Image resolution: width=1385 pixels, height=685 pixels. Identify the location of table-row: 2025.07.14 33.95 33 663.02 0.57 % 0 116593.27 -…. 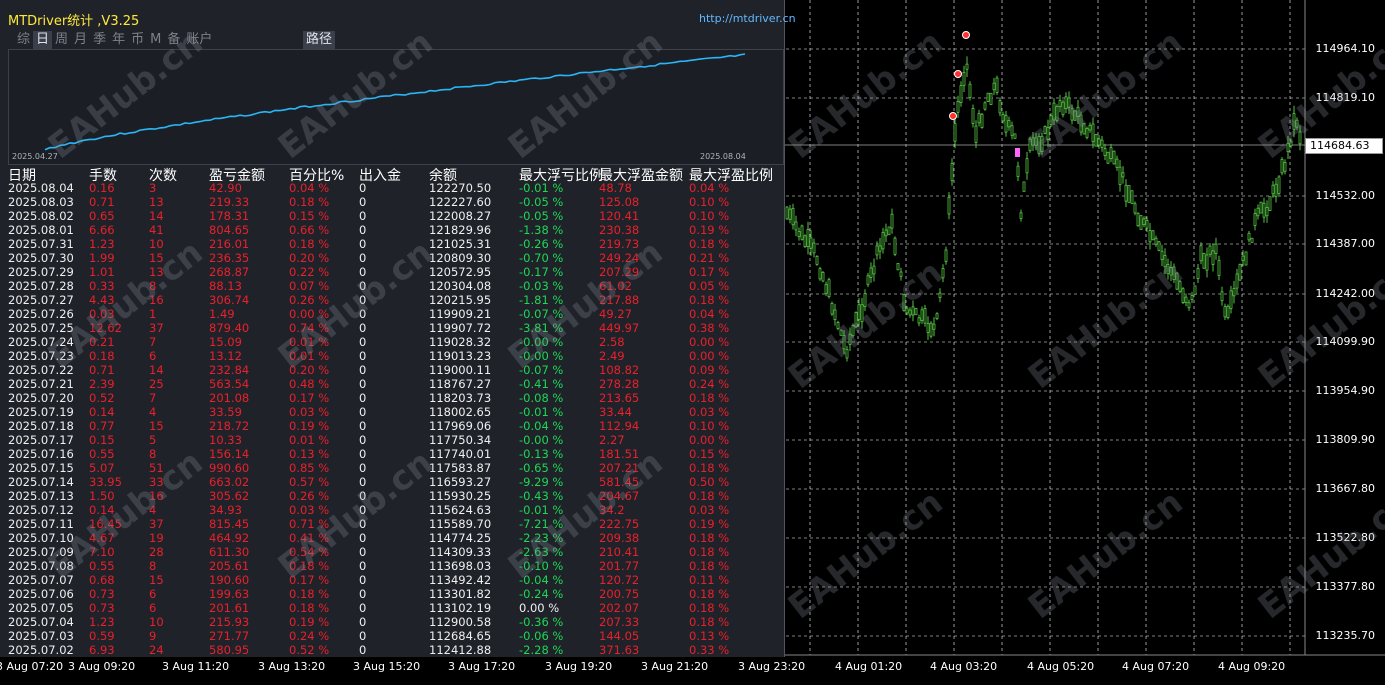
(392, 482).